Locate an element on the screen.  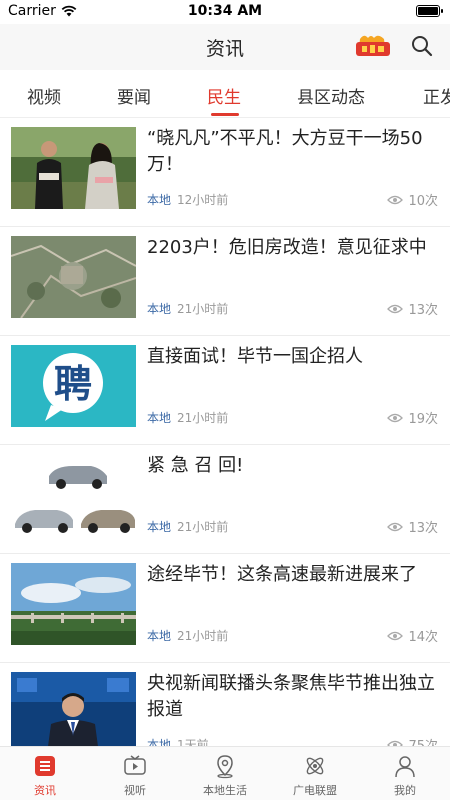
news-item: 央视新闻联播头条聚焦毕节推出独立报道 本地 1天前 75次 is located at coordinates (225, 704).